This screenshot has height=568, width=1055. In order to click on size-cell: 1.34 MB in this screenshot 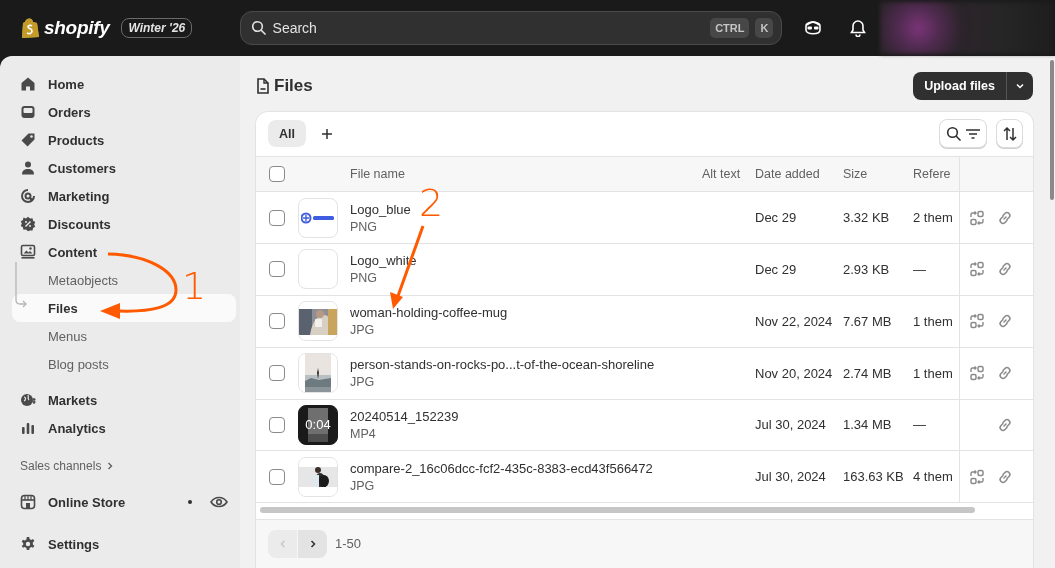, I will do `click(867, 425)`.